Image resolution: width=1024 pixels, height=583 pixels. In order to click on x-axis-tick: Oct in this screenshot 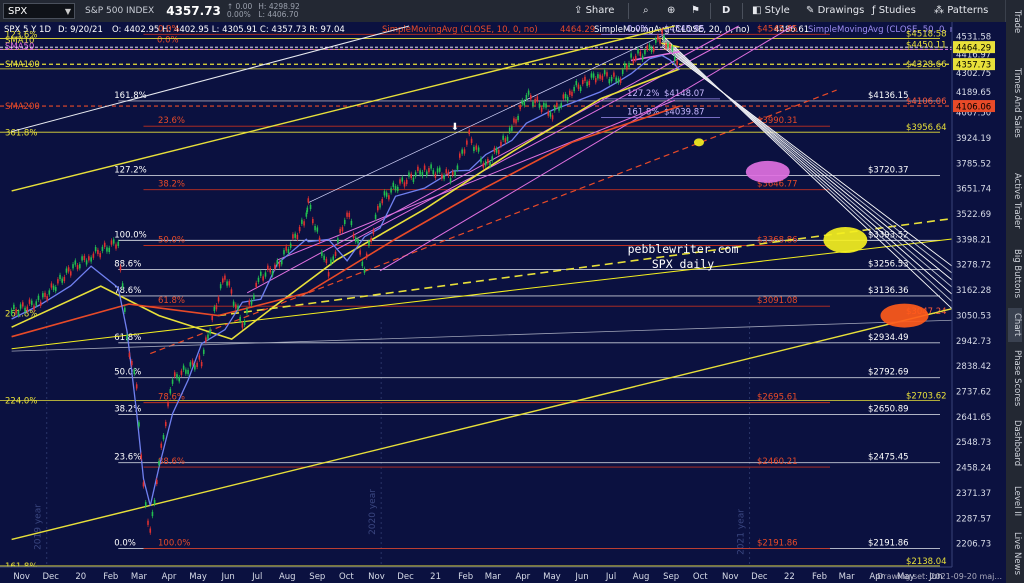, I will do `click(700, 577)`.